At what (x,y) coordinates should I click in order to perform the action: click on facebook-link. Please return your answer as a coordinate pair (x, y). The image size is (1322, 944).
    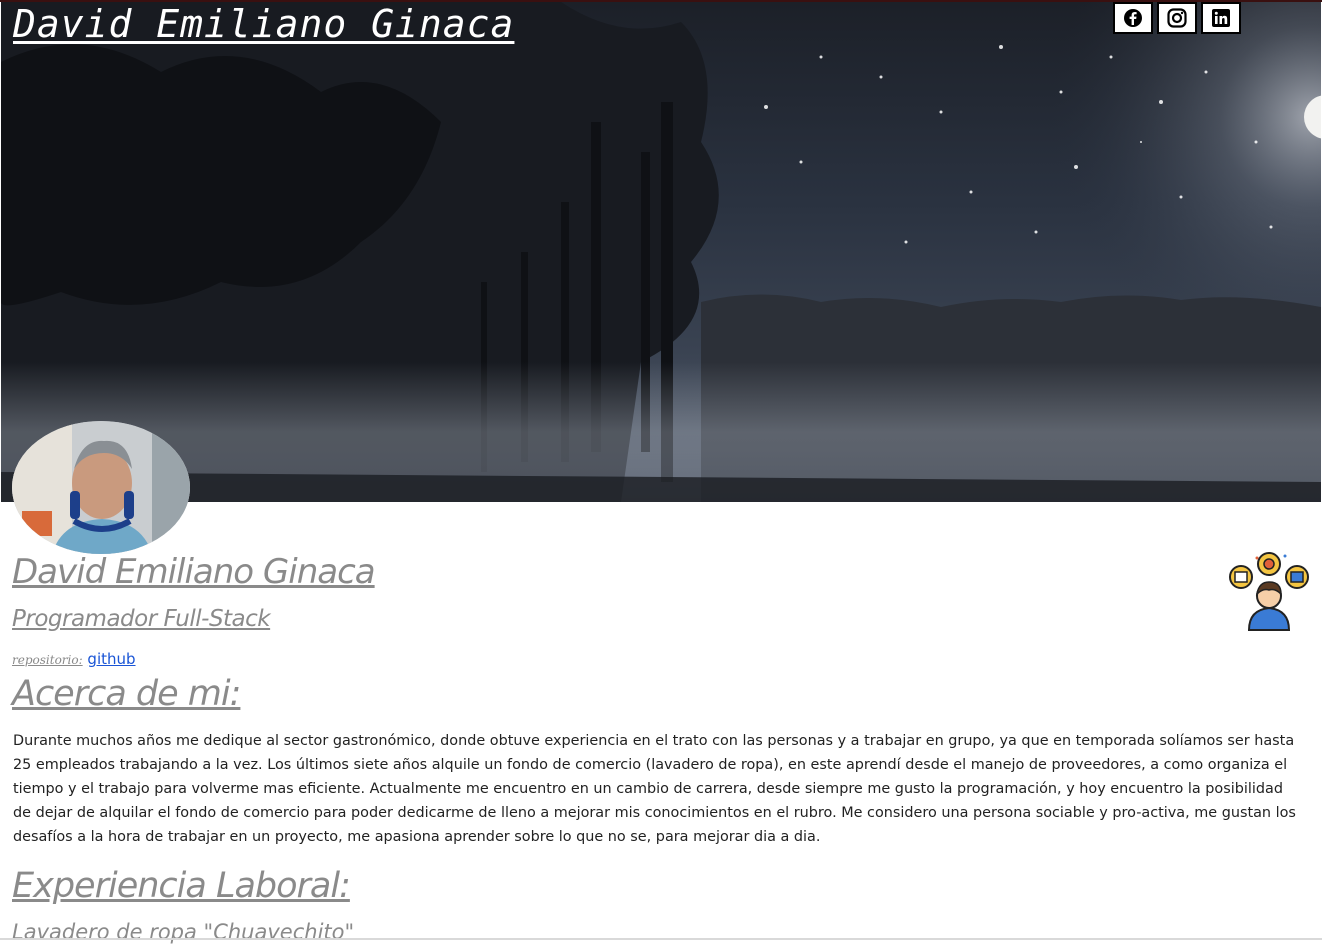
    Looking at the image, I should click on (1133, 18).